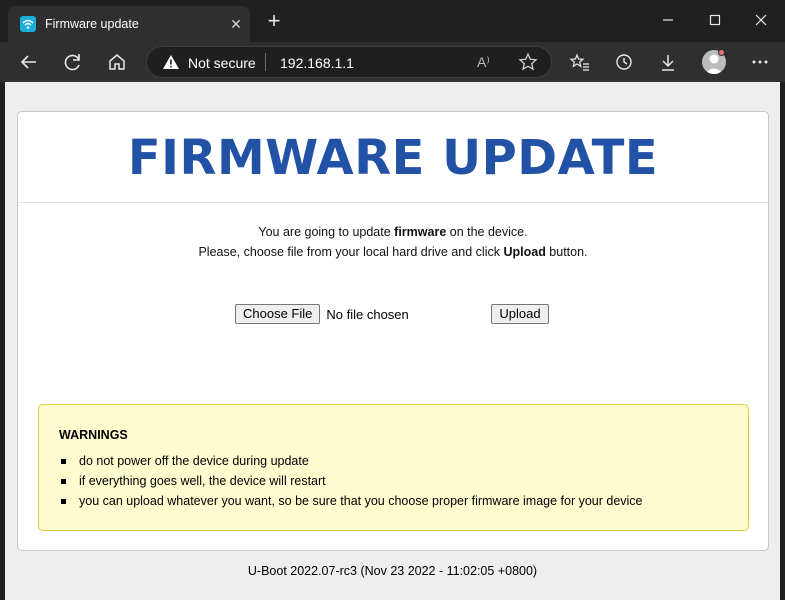 Image resolution: width=785 pixels, height=600 pixels. Describe the element at coordinates (761, 20) in the screenshot. I see `window-close-icon` at that location.